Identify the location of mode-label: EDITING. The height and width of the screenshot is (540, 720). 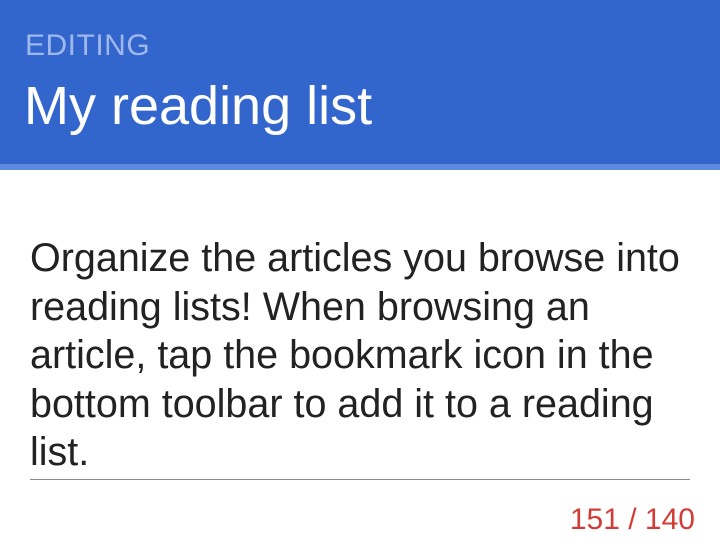
(88, 45).